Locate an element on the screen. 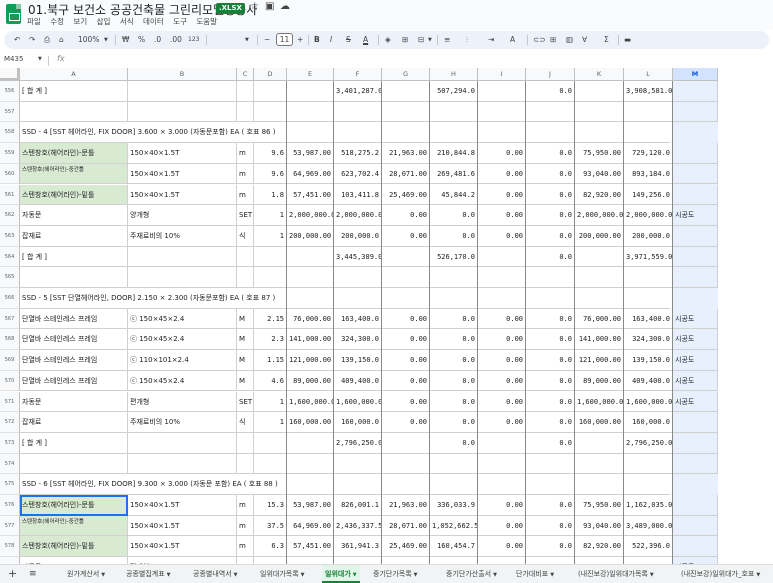  row-header: 579 is located at coordinates (10, 560).